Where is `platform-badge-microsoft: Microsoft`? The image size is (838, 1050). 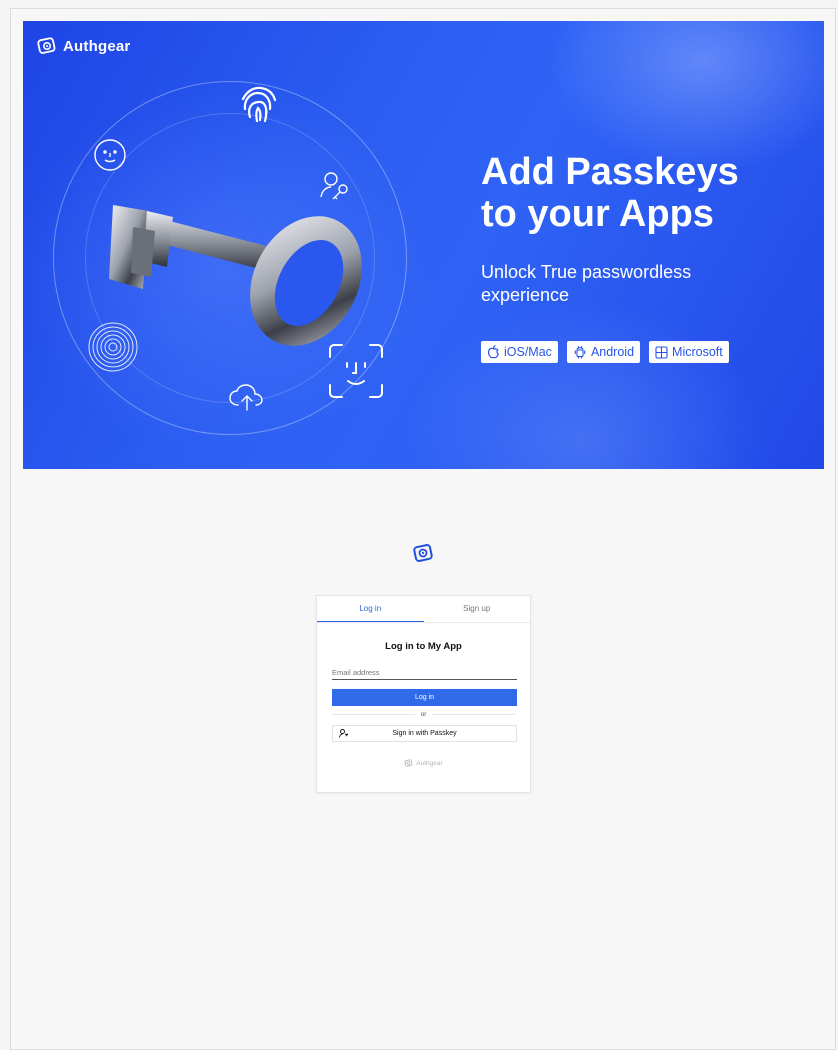 platform-badge-microsoft: Microsoft is located at coordinates (689, 352).